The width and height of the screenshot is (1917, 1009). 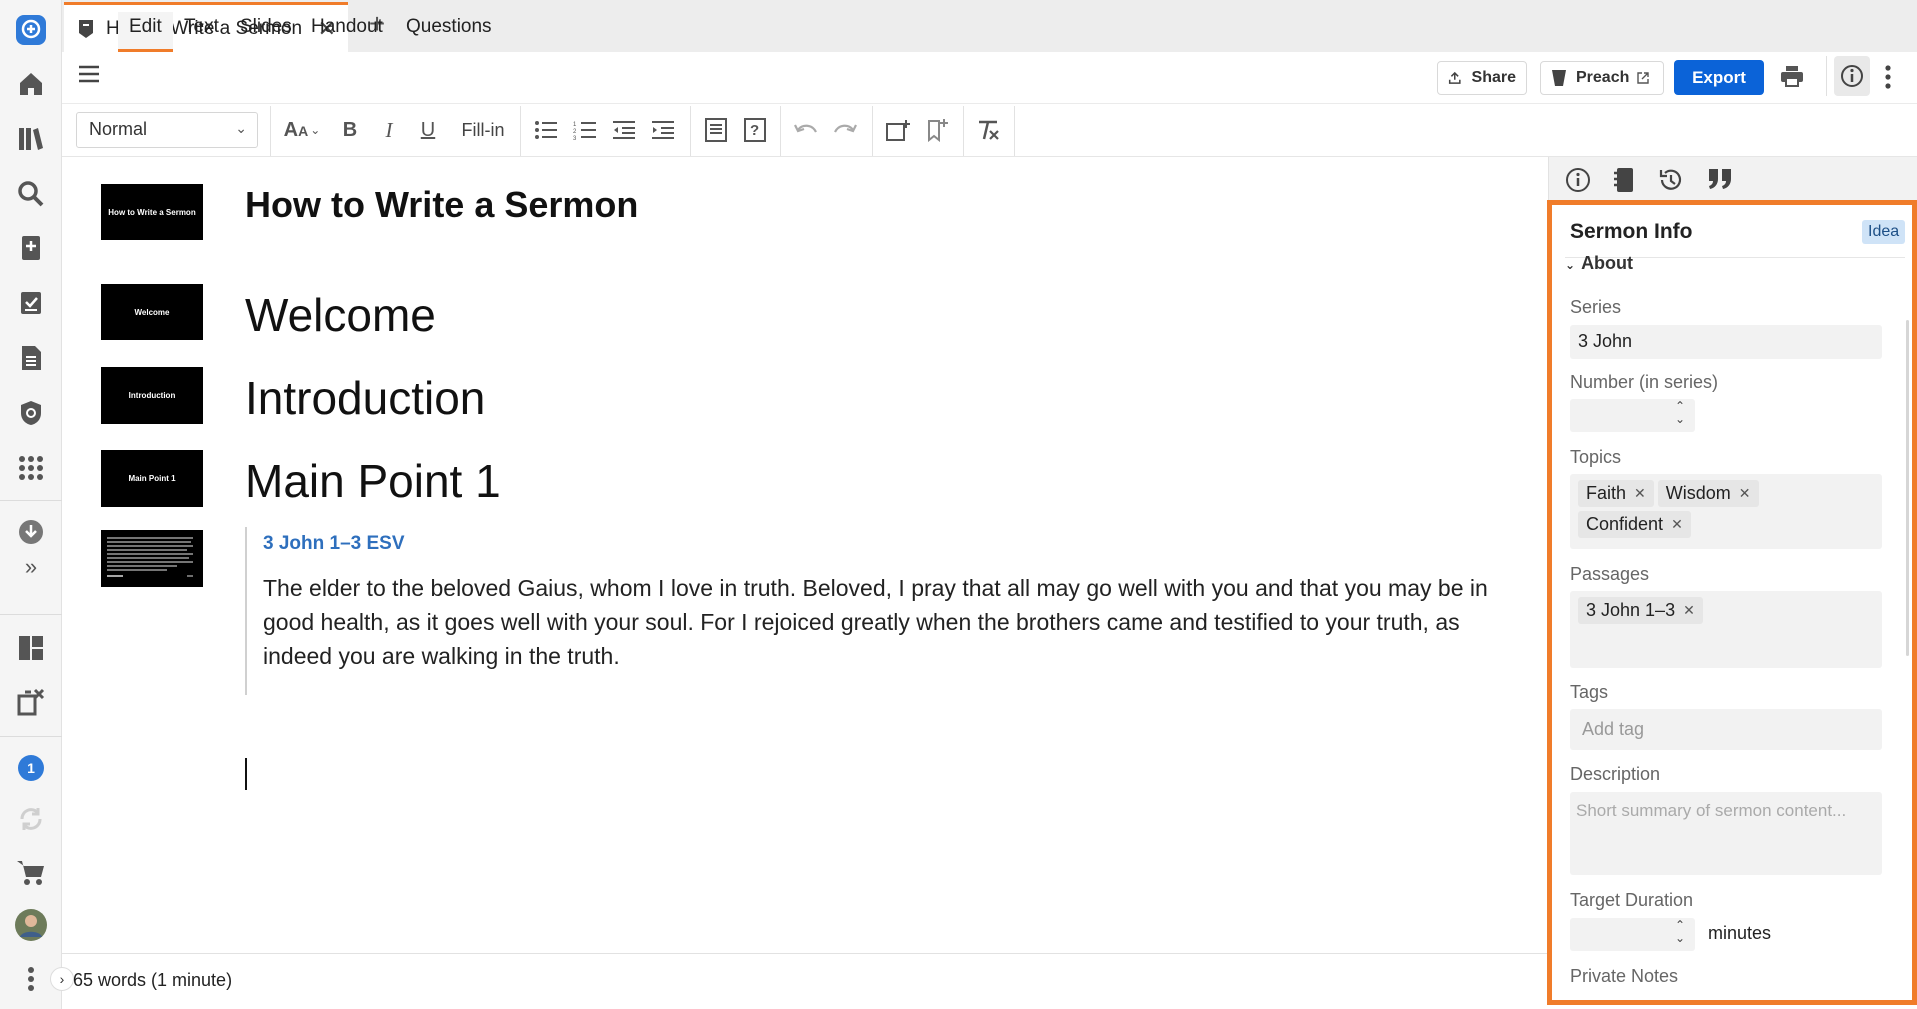 What do you see at coordinates (31, 819) in the screenshot?
I see `sync-icon` at bounding box center [31, 819].